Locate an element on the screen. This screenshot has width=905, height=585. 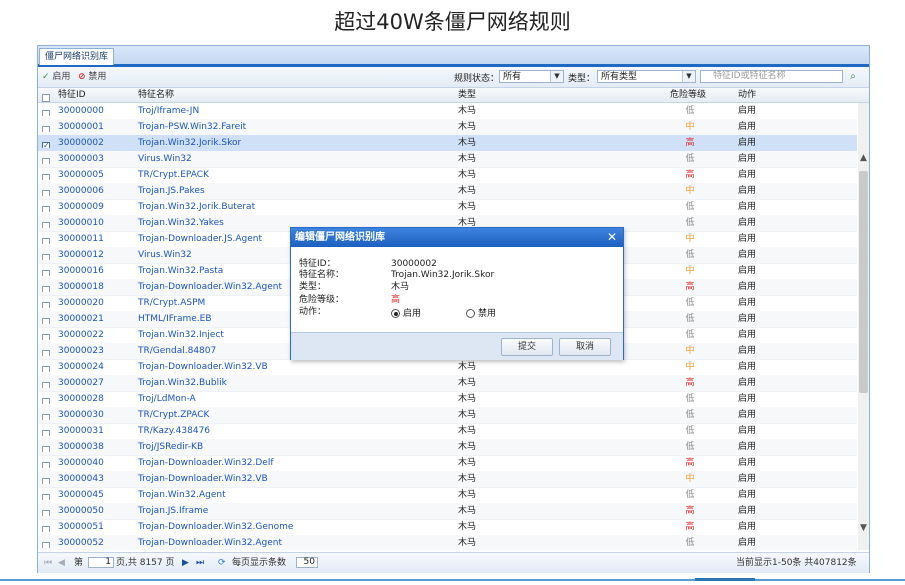
feature-id: 30000000 is located at coordinates (81, 111).